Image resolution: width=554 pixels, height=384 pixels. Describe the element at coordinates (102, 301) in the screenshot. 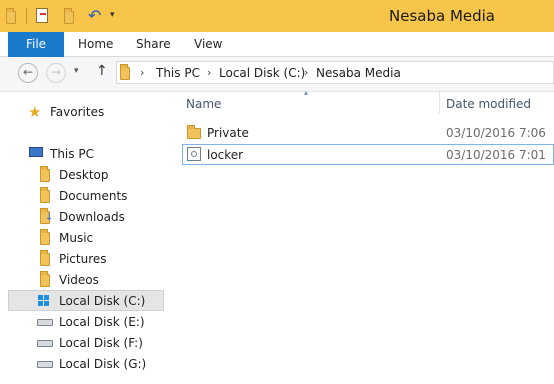

I see `sidebar-item-local-disk-c: Local Disk (C:)` at that location.